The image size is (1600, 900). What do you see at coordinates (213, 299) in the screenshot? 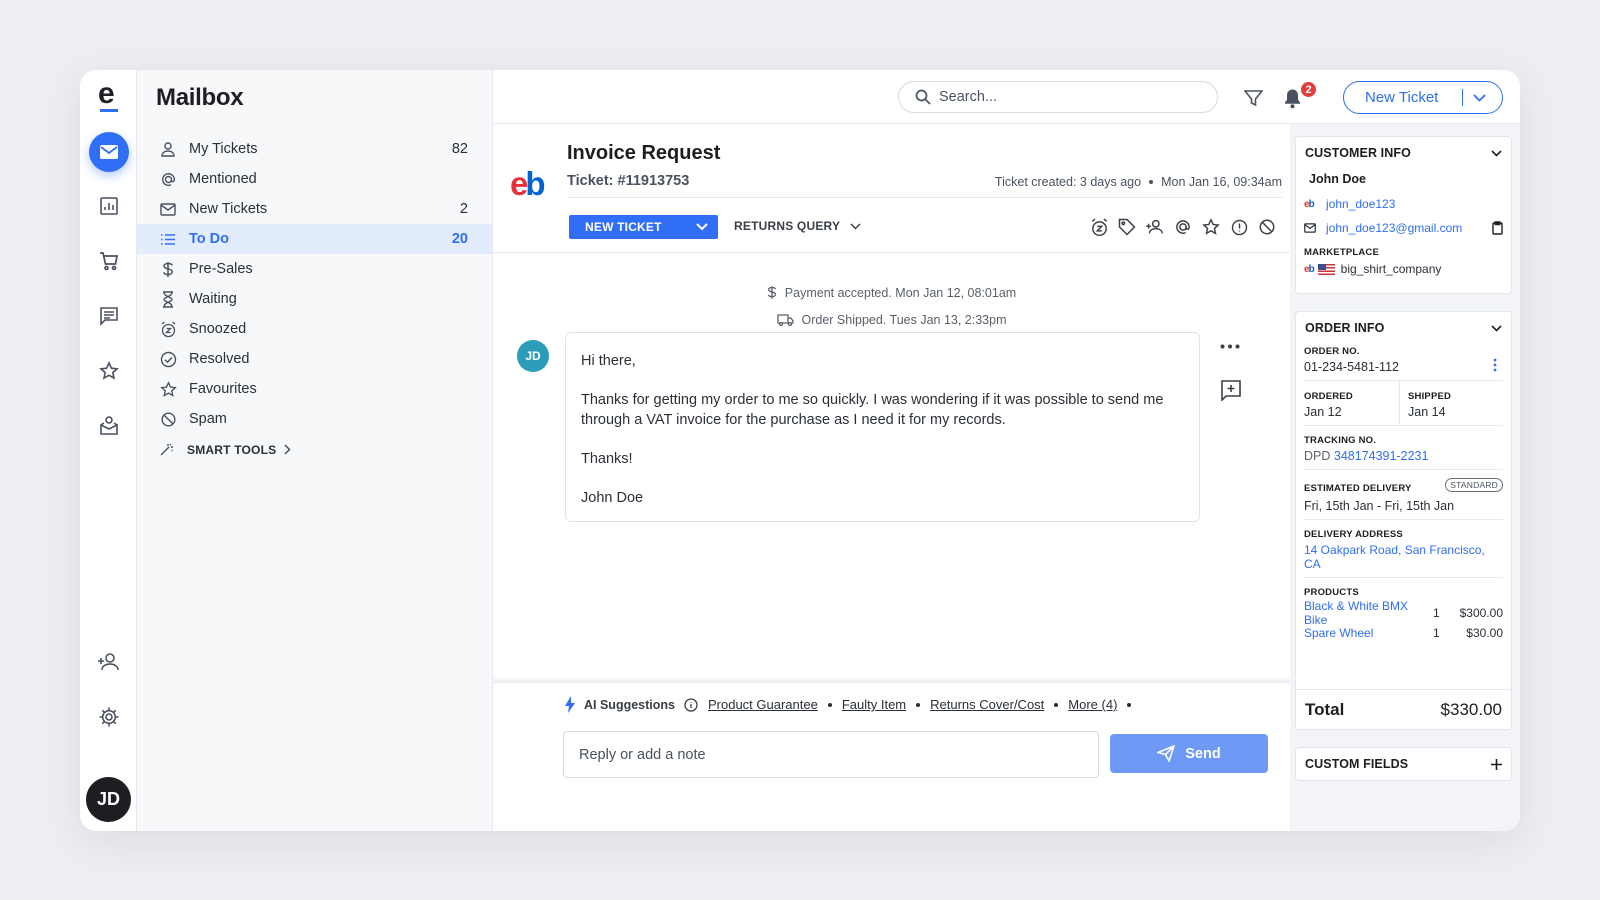
I see `folder-label: Waiting` at bounding box center [213, 299].